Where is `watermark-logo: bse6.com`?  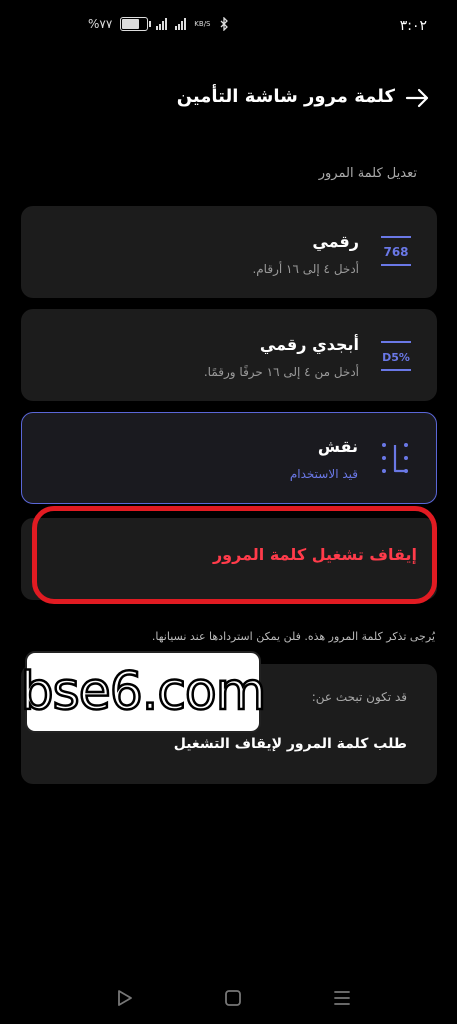 watermark-logo: bse6.com is located at coordinates (143, 692).